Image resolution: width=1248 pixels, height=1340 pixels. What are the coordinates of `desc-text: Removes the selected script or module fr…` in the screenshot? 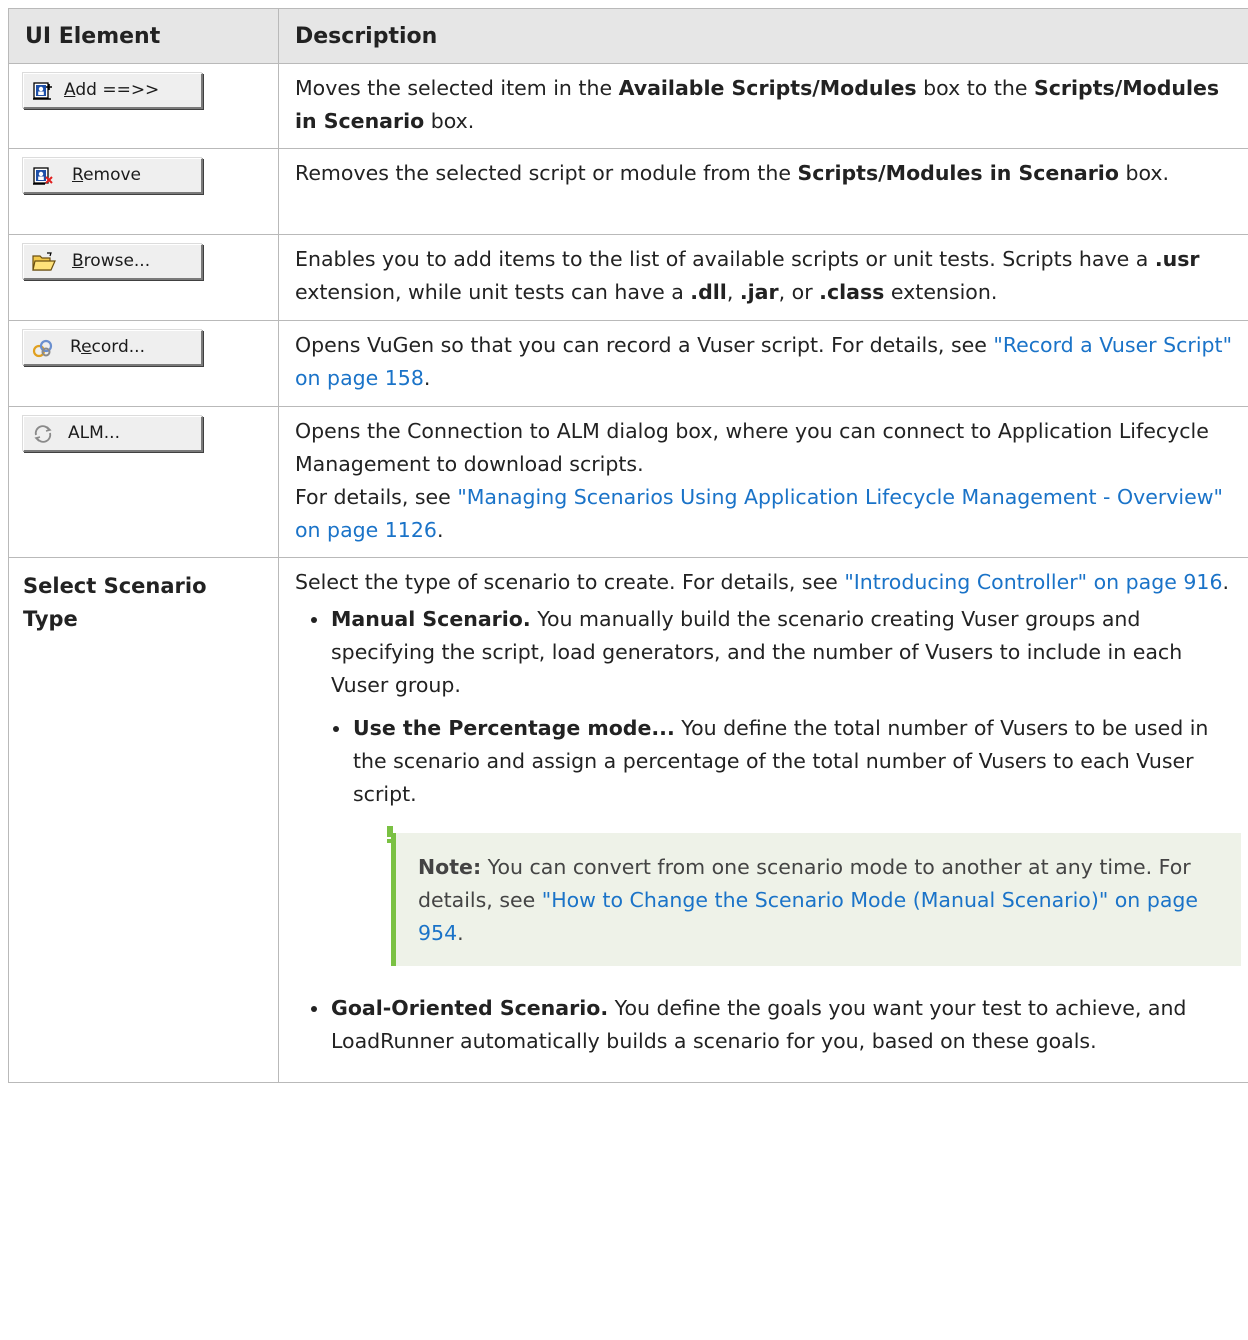 It's located at (546, 173).